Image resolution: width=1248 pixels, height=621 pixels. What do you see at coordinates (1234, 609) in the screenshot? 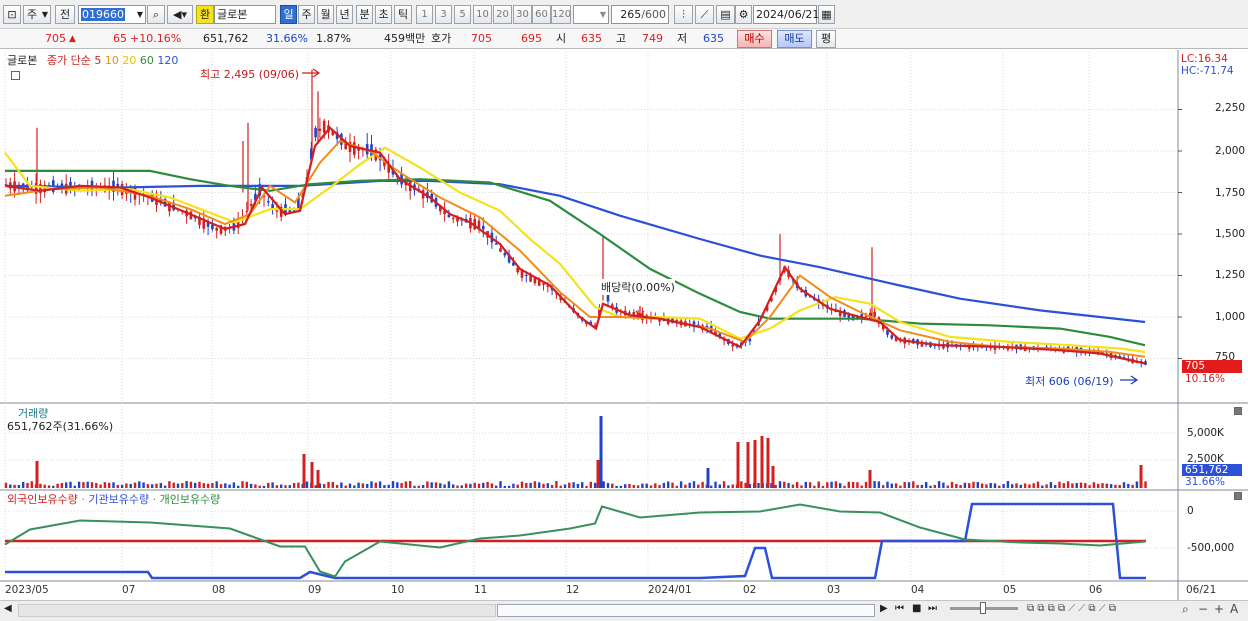
I see `text-tool-icon: A` at bounding box center [1234, 609].